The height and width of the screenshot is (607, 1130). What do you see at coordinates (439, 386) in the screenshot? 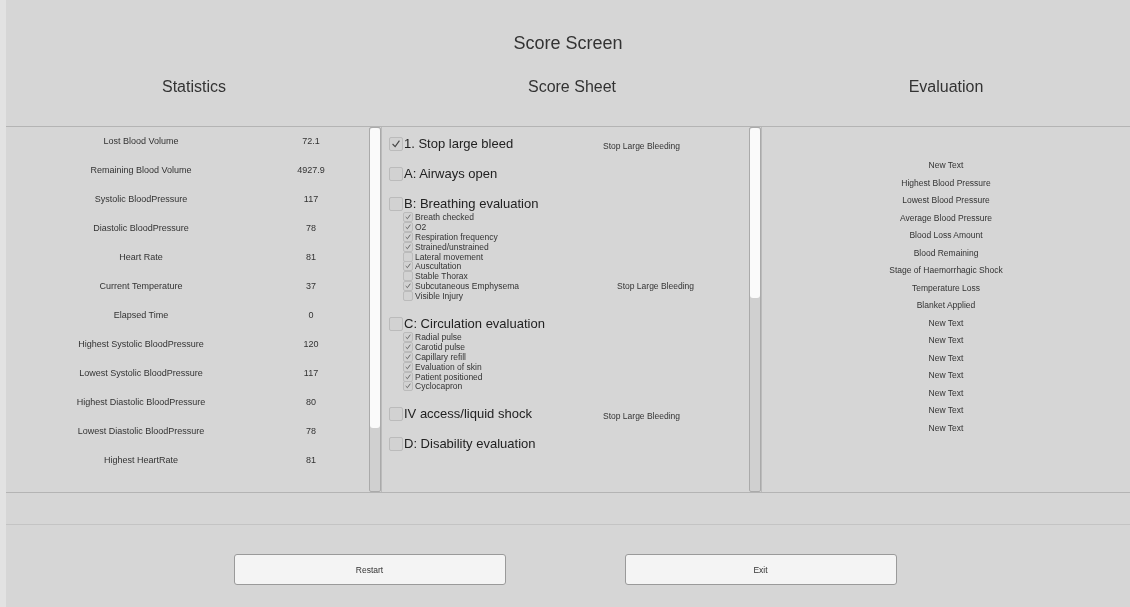
I see `item-label: Cyclocapron` at bounding box center [439, 386].